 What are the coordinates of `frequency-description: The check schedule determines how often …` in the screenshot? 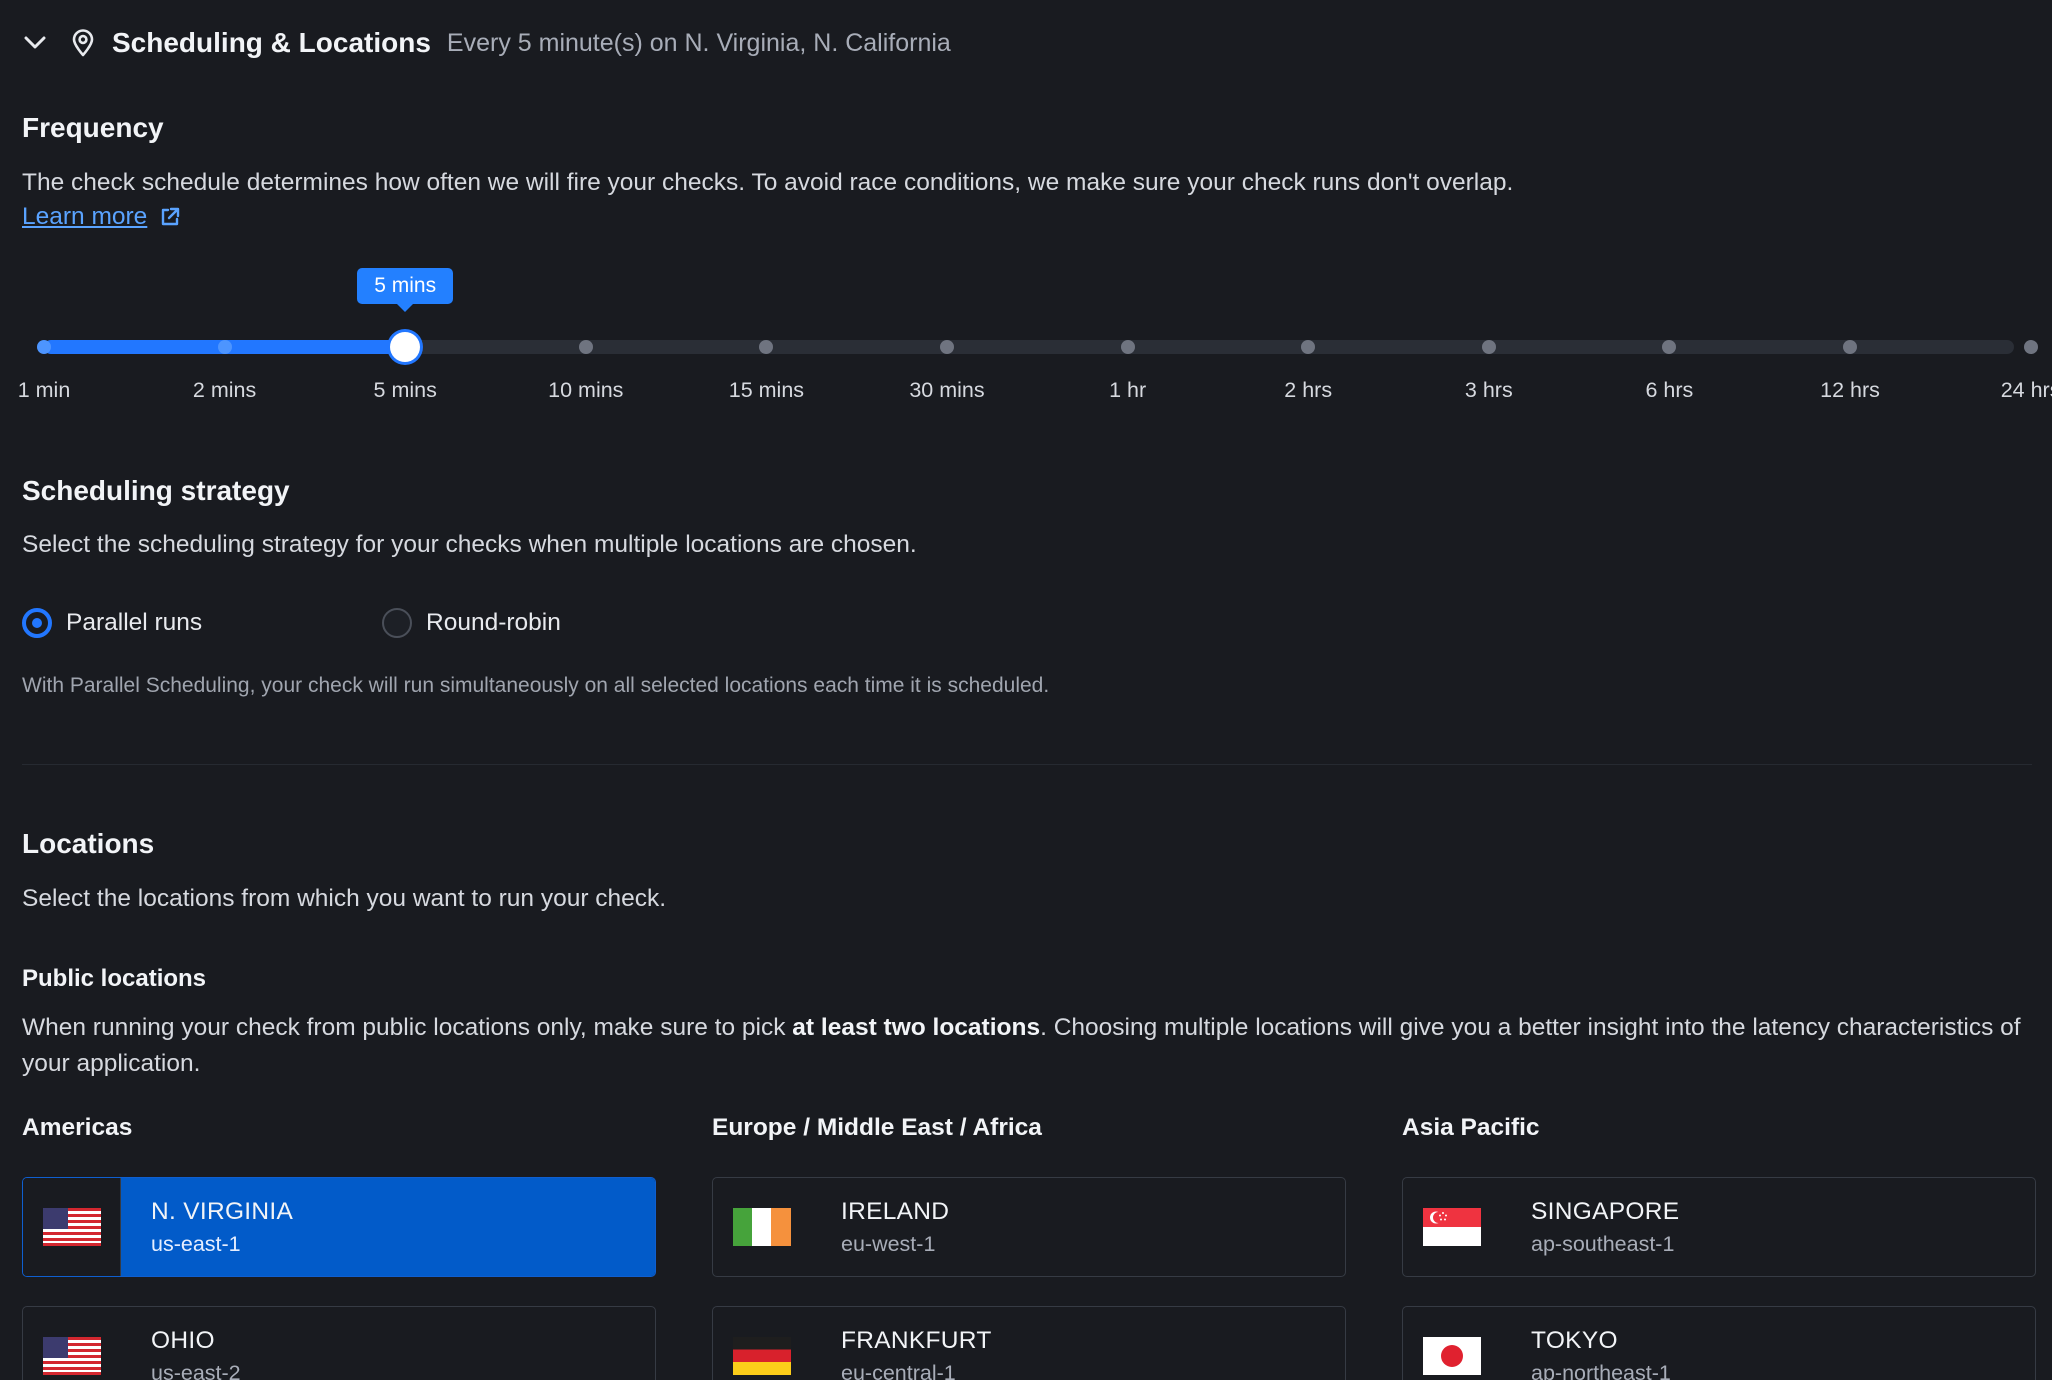 It's located at (768, 182).